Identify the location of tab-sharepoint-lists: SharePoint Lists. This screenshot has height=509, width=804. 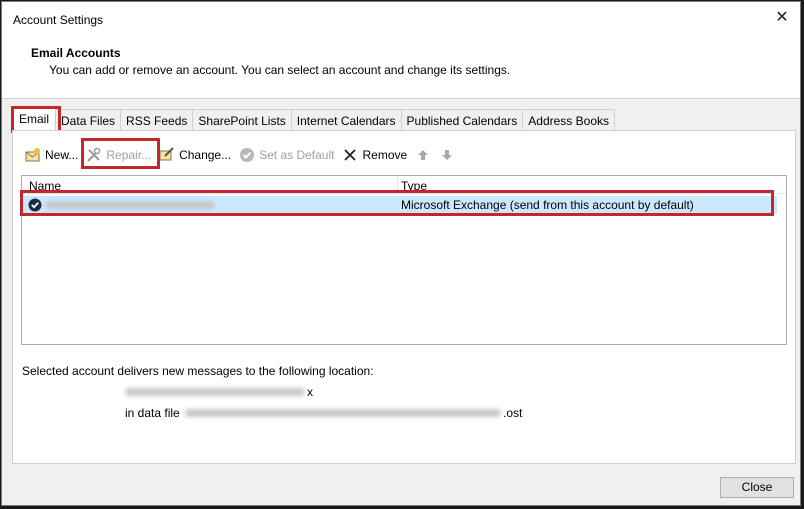
(242, 119).